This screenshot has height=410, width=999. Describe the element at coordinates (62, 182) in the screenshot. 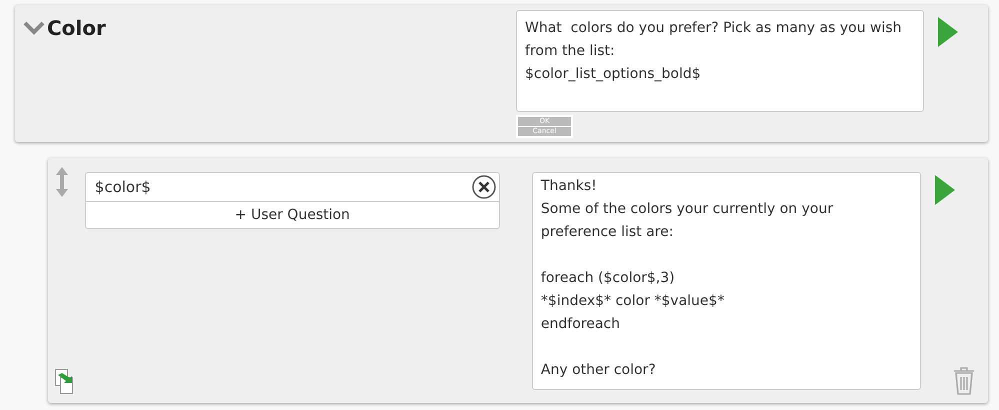

I see `drag-handle-icon` at that location.